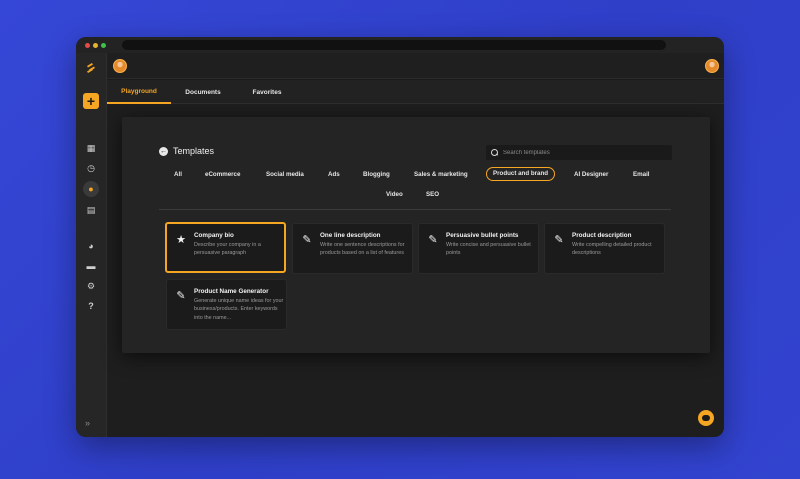  I want to click on card-title: Product description, so click(602, 235).